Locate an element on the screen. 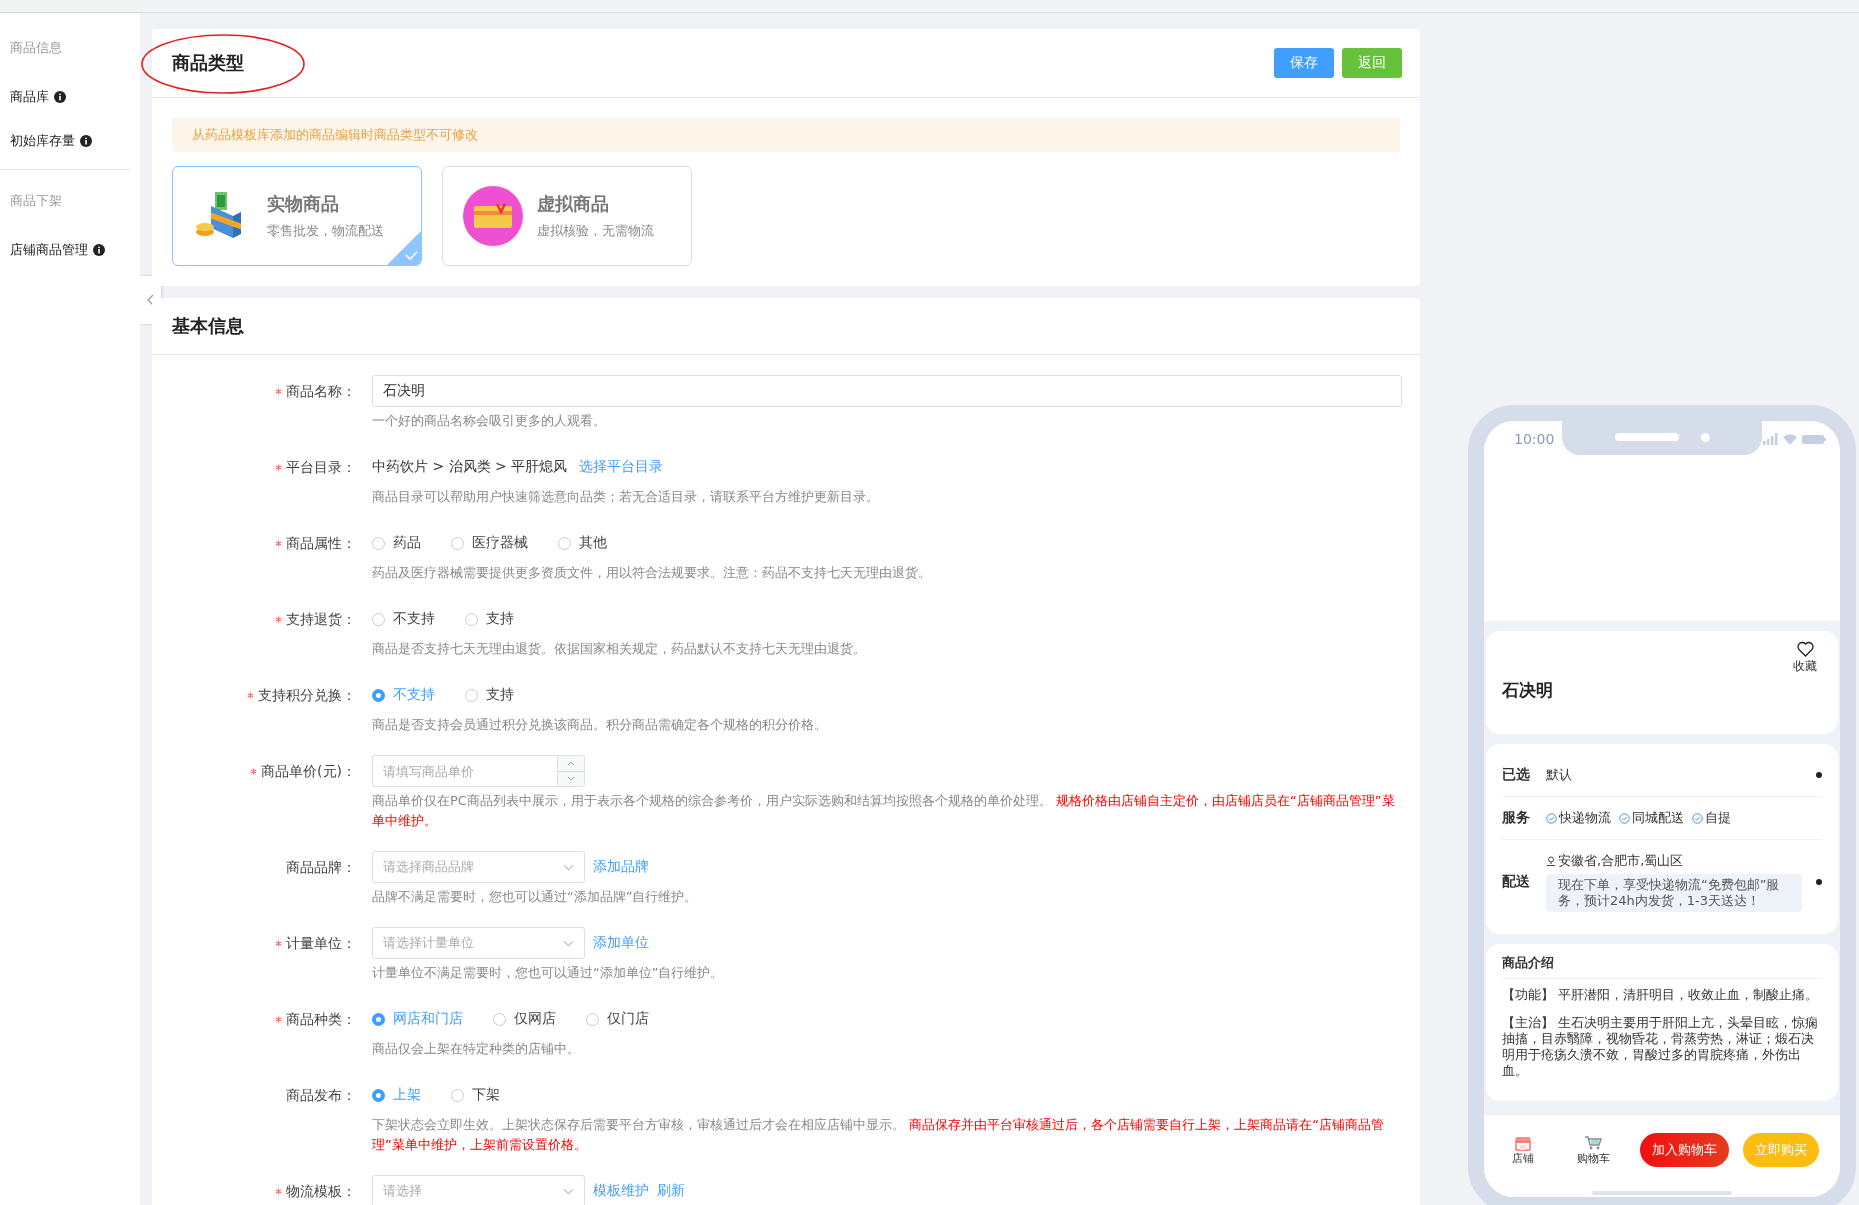 This screenshot has width=1859, height=1205. select-field: 请选择商品品牌 is located at coordinates (478, 867).